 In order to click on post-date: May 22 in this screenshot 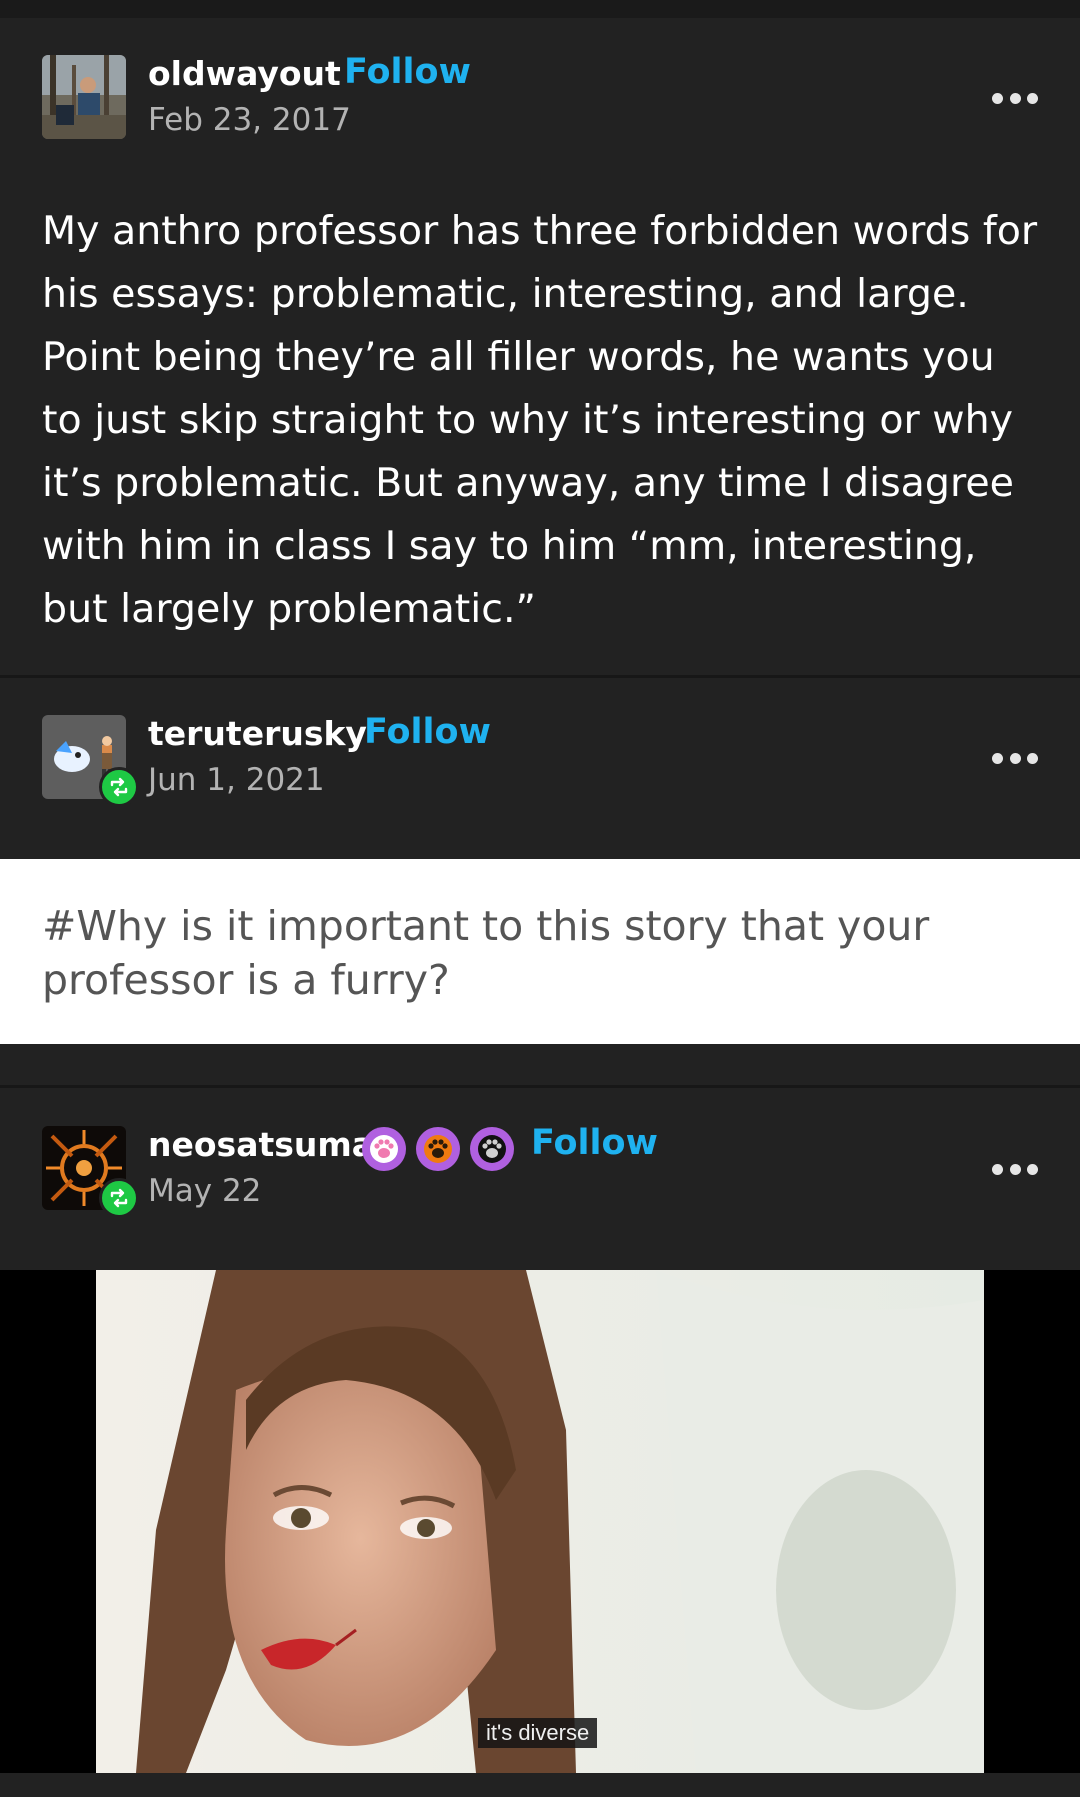, I will do `click(205, 1191)`.